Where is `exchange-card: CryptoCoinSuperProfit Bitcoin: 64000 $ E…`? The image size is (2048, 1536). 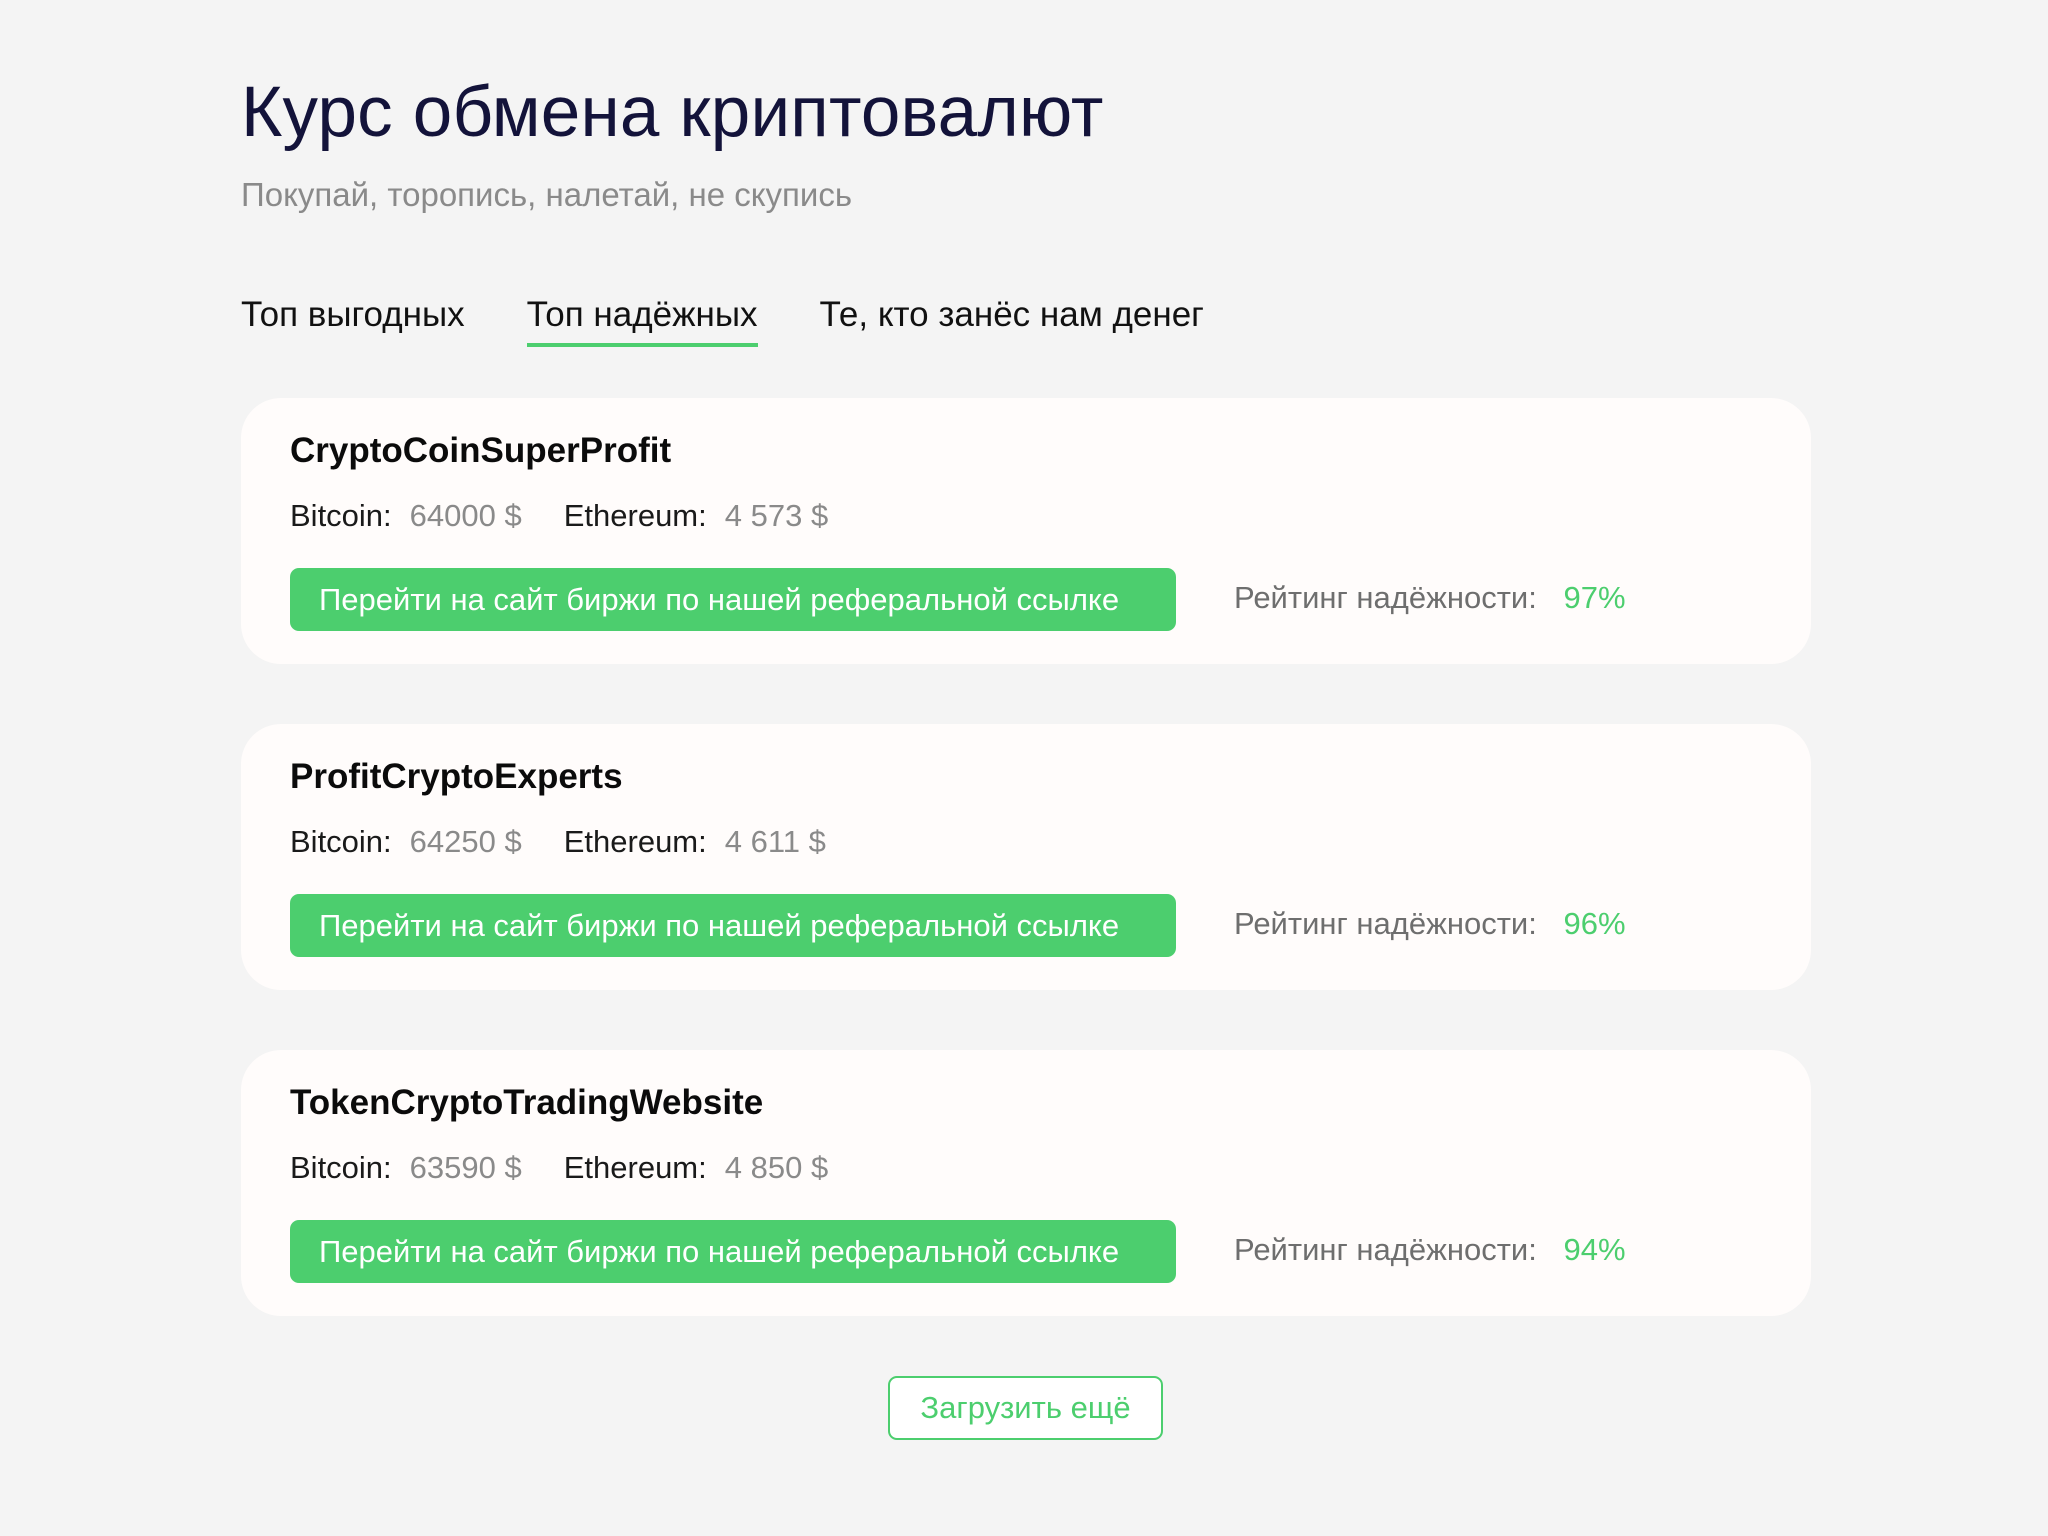
exchange-card: CryptoCoinSuperProfit Bitcoin: 64000 $ E… is located at coordinates (1026, 531).